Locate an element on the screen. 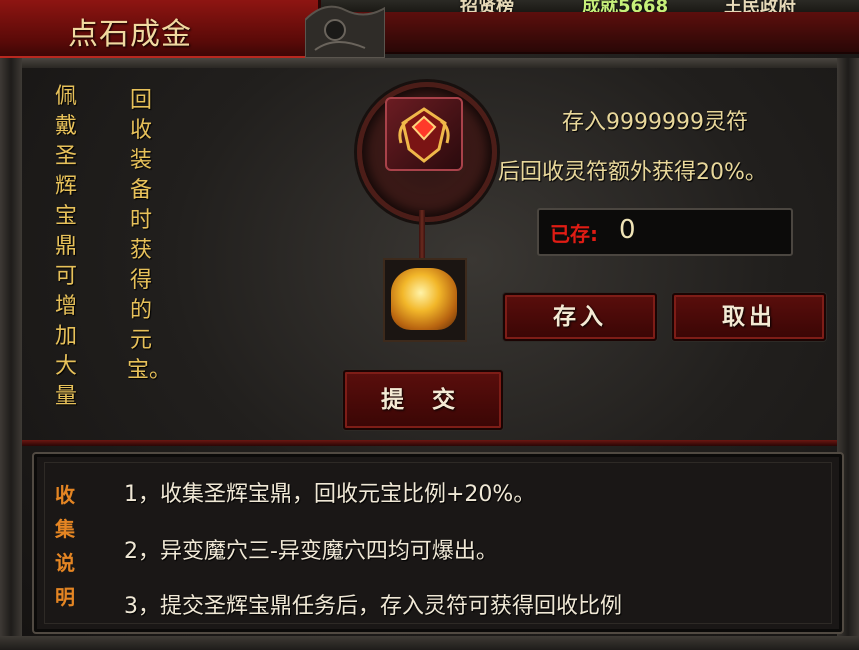 Image resolution: width=859 pixels, height=650 pixels. connector-stem is located at coordinates (422, 235).